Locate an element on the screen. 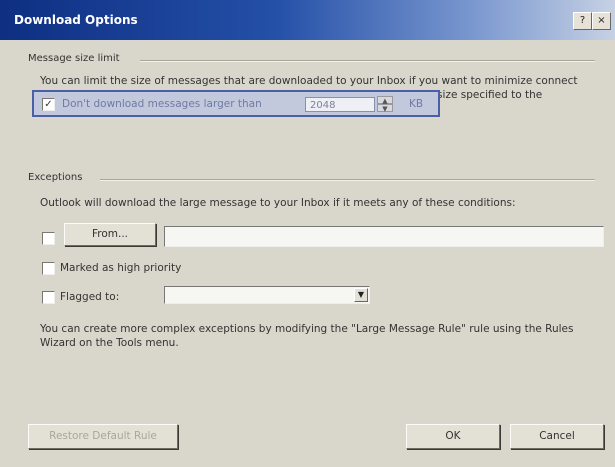 Image resolution: width=615 pixels, height=467 pixels. flagged-checkbox is located at coordinates (48, 297).